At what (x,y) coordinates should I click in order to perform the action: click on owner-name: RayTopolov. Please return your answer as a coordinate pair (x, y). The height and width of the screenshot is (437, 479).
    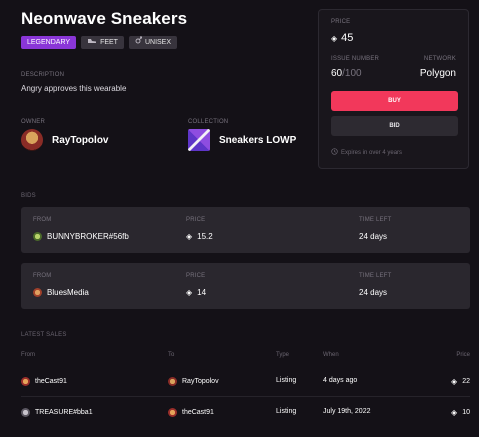
    Looking at the image, I should click on (80, 140).